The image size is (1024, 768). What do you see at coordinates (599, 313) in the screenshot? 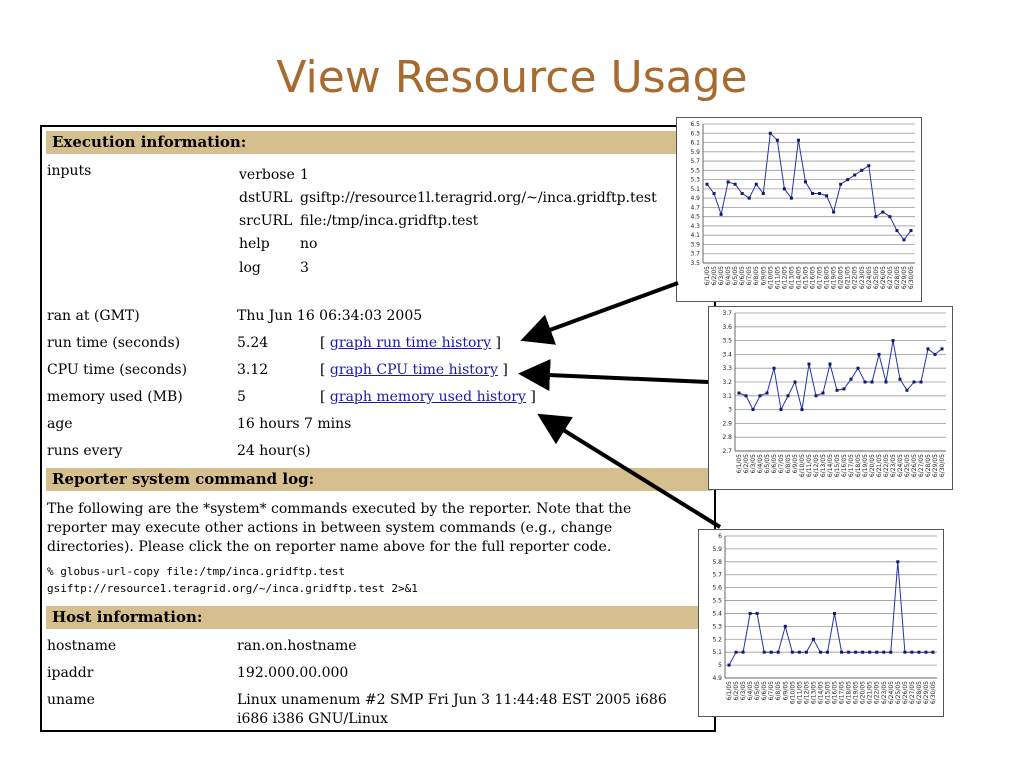
I see `arrow-to-run-time-link` at bounding box center [599, 313].